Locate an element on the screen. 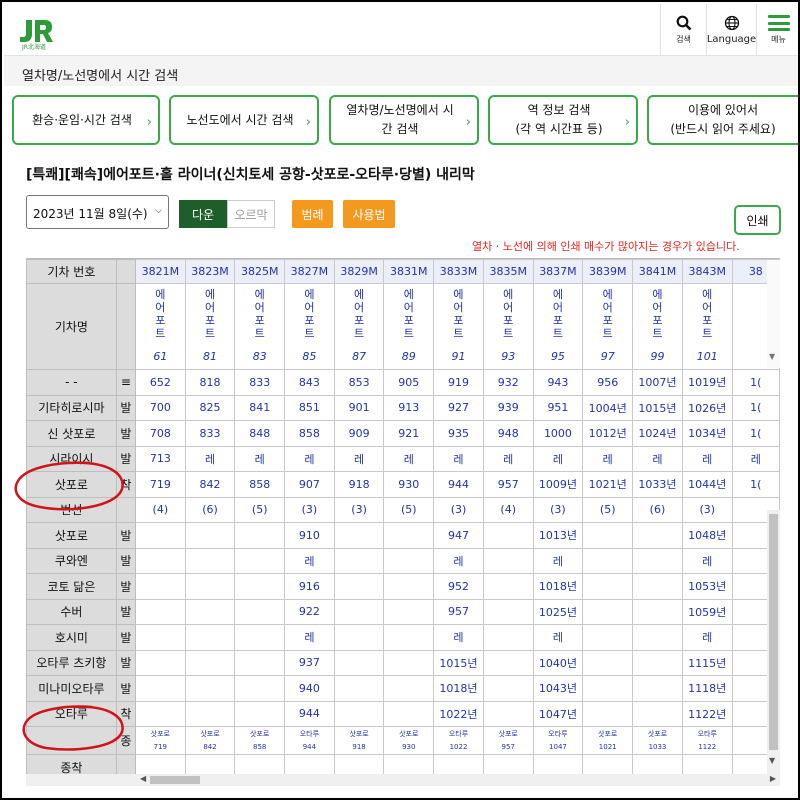 The image size is (800, 800). train-number: 3825M is located at coordinates (260, 271).